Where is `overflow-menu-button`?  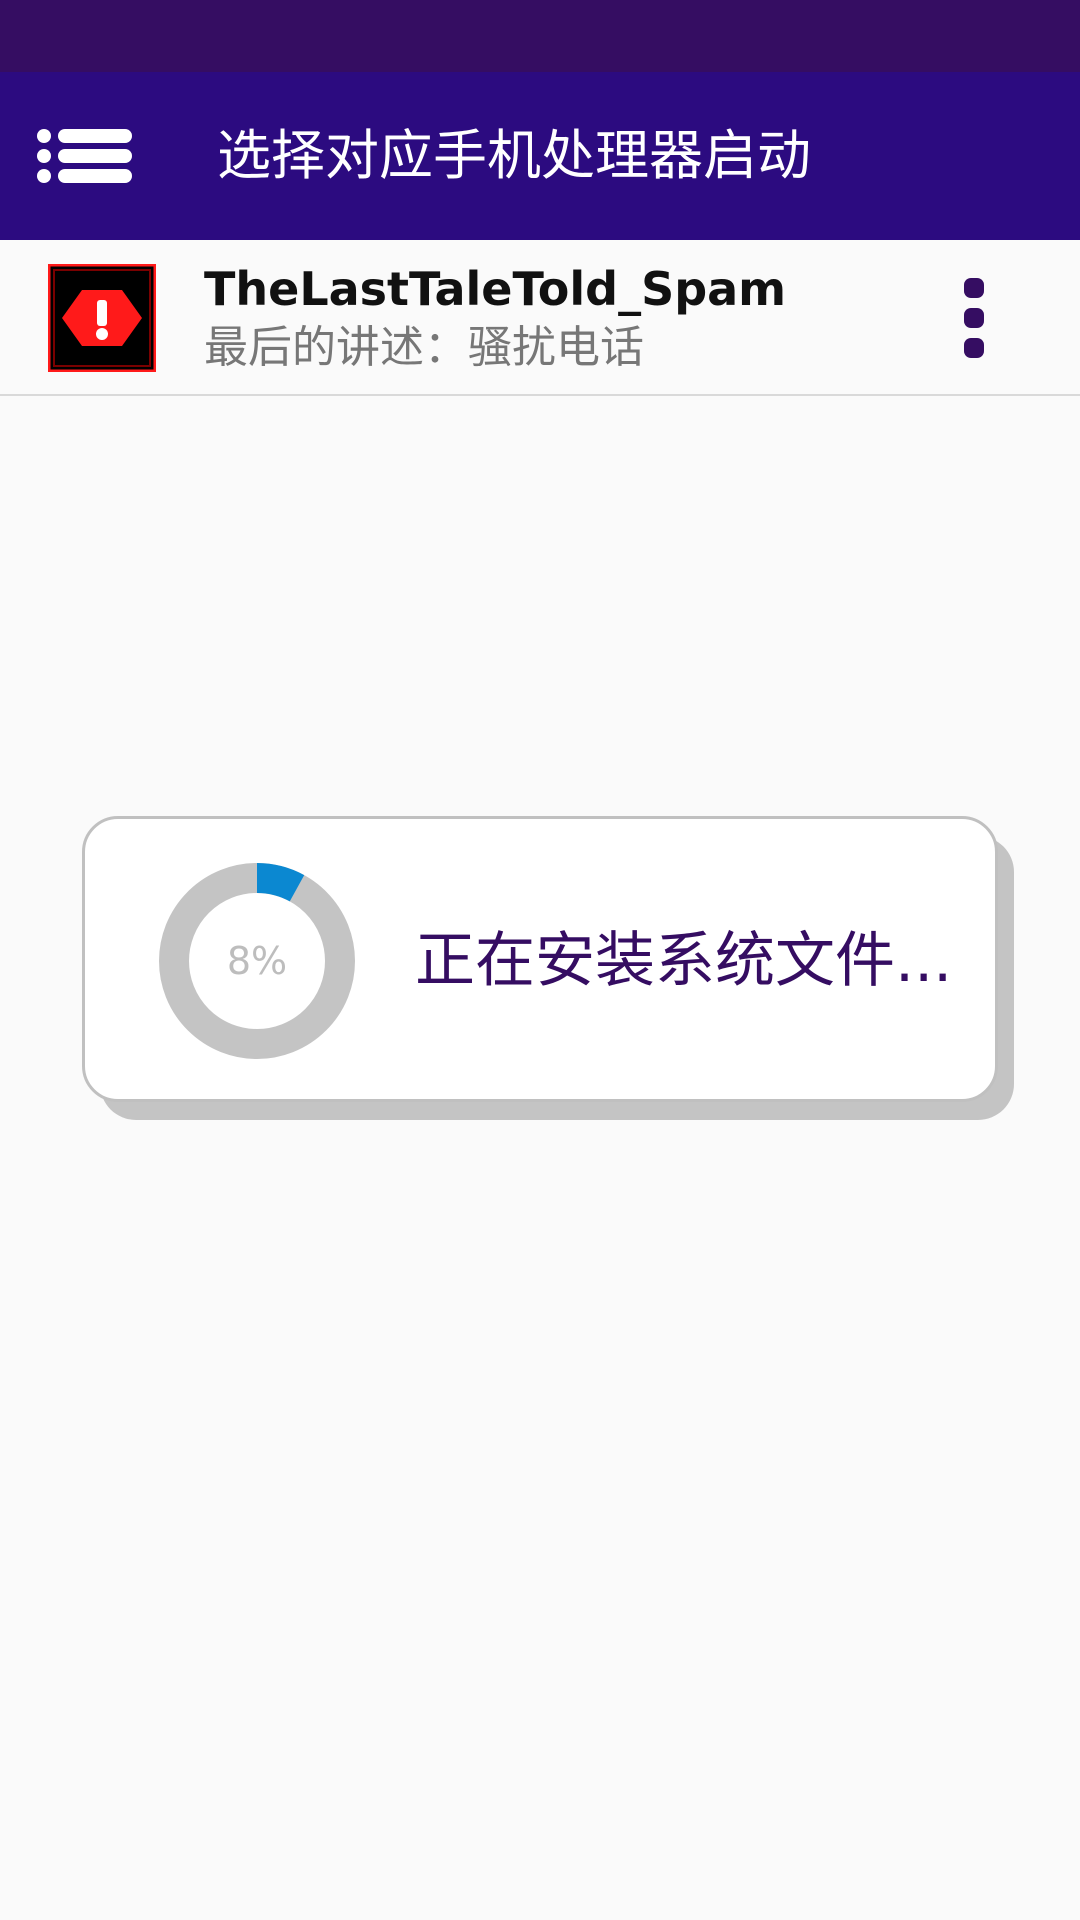
overflow-menu-button is located at coordinates (974, 320).